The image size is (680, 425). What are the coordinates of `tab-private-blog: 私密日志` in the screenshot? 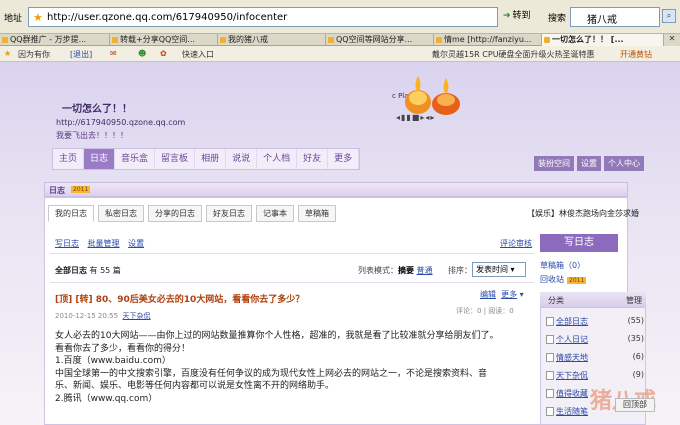 It's located at (121, 213).